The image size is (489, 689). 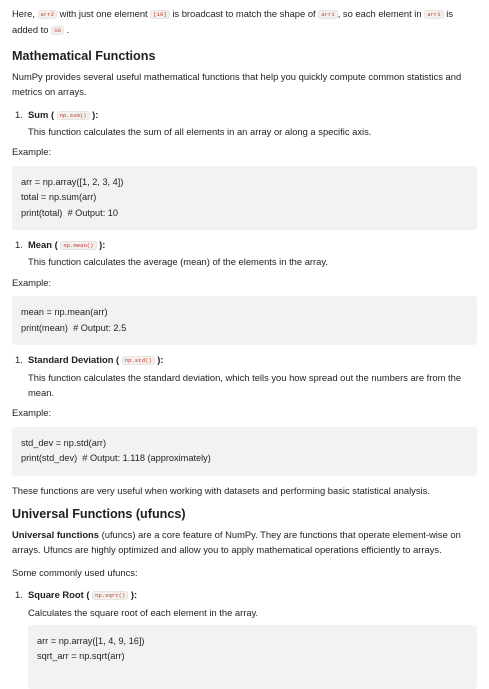 What do you see at coordinates (244, 13) in the screenshot?
I see `intro-text: is broadcast to match the shape of` at bounding box center [244, 13].